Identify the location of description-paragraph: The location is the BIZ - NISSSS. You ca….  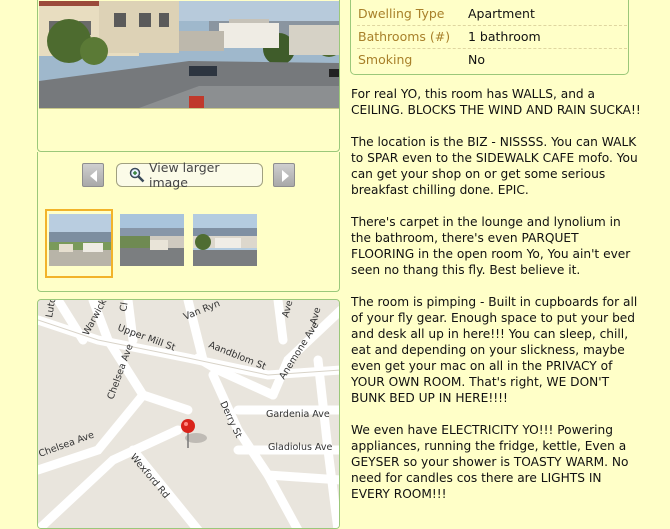
(494, 166).